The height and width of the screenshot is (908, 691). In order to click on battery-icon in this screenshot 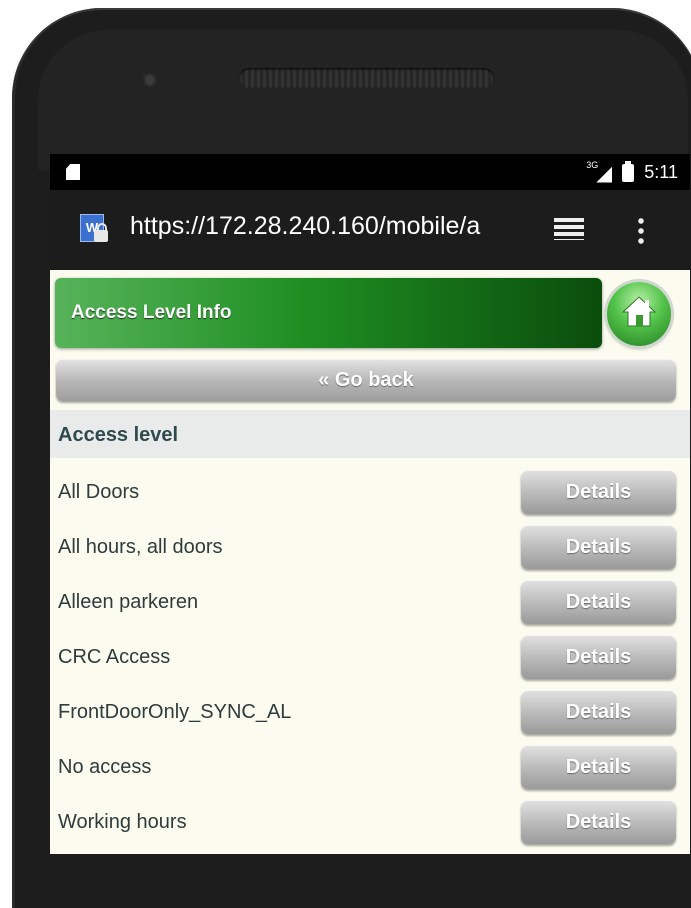, I will do `click(628, 171)`.